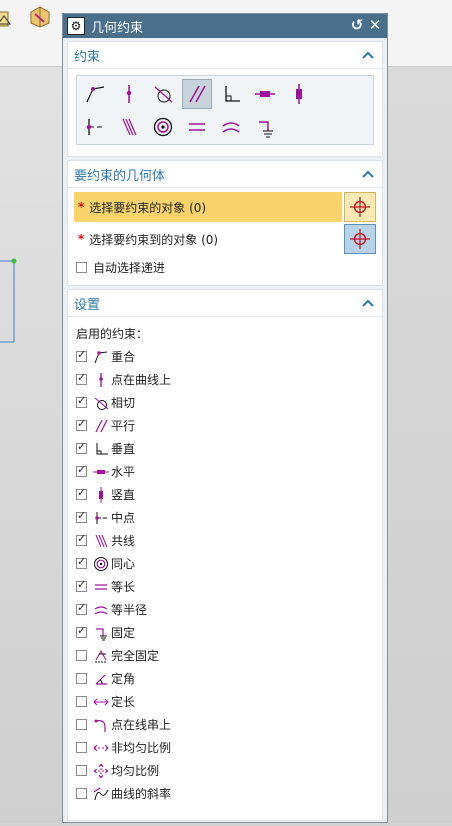  Describe the element at coordinates (81, 267) in the screenshot. I see `auto-advance-checkbox` at that location.